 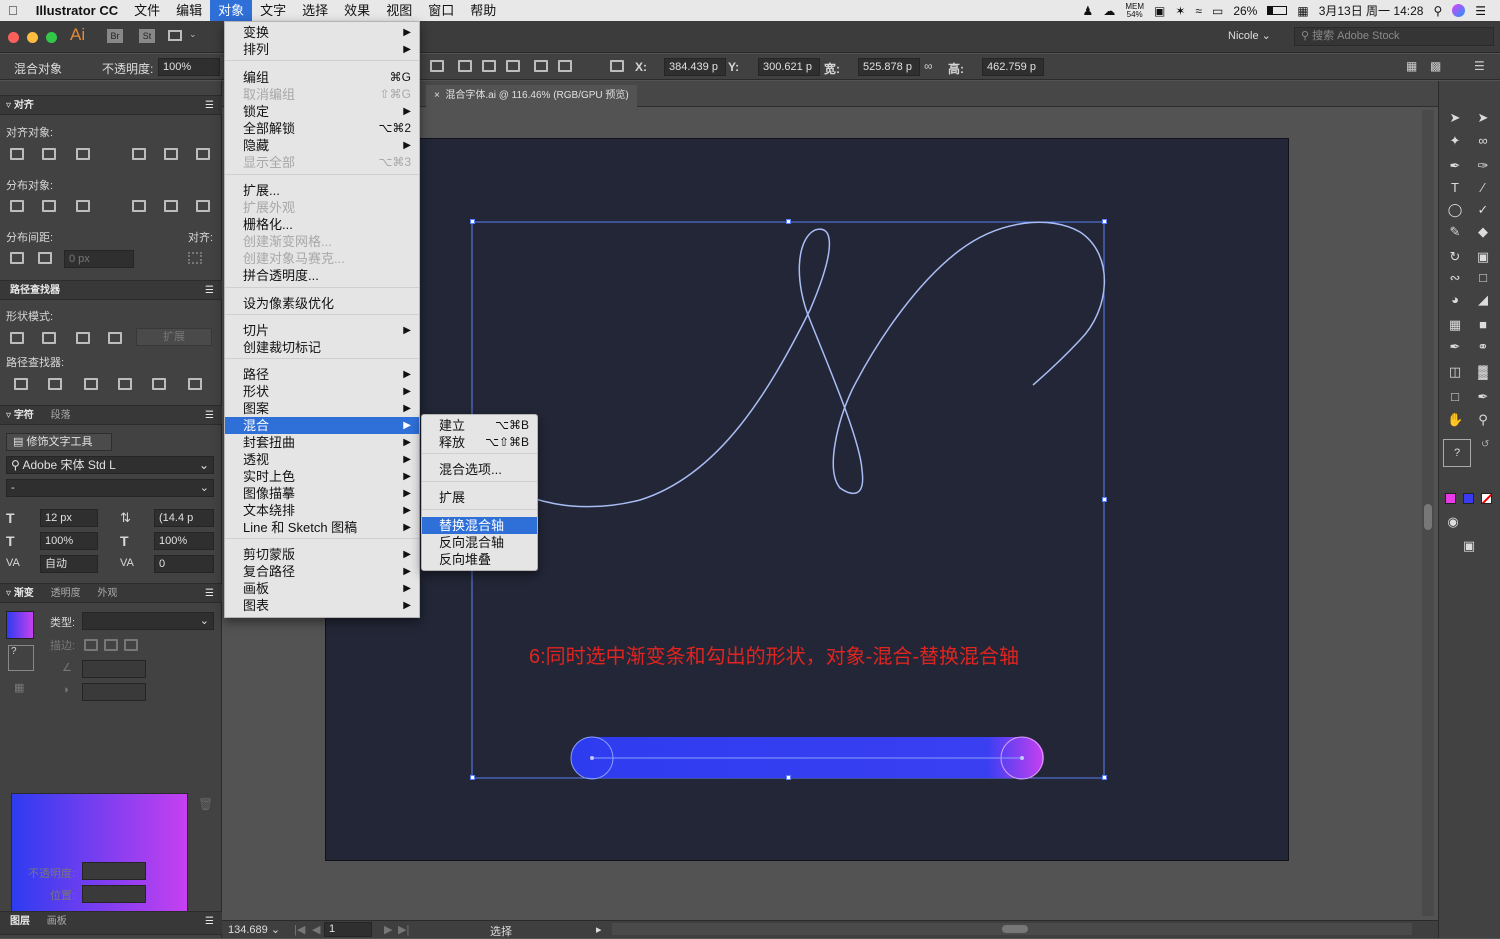 What do you see at coordinates (1483, 166) in the screenshot?
I see `curvature-tool-icon: ✑` at bounding box center [1483, 166].